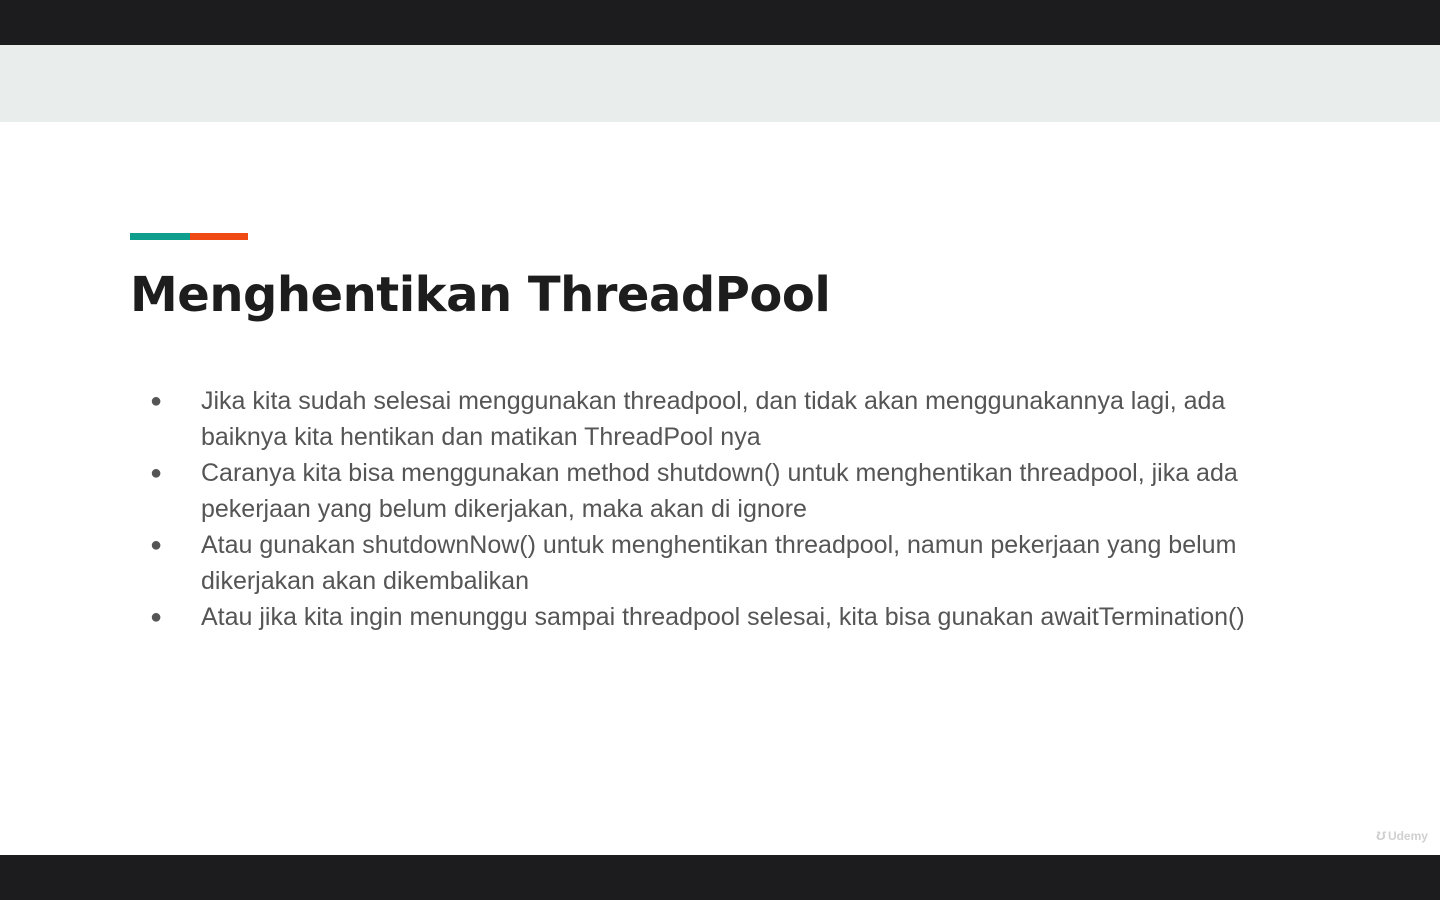 This screenshot has width=1440, height=900. Describe the element at coordinates (480, 295) in the screenshot. I see `slide-title: Menghentikan ThreadPool` at that location.